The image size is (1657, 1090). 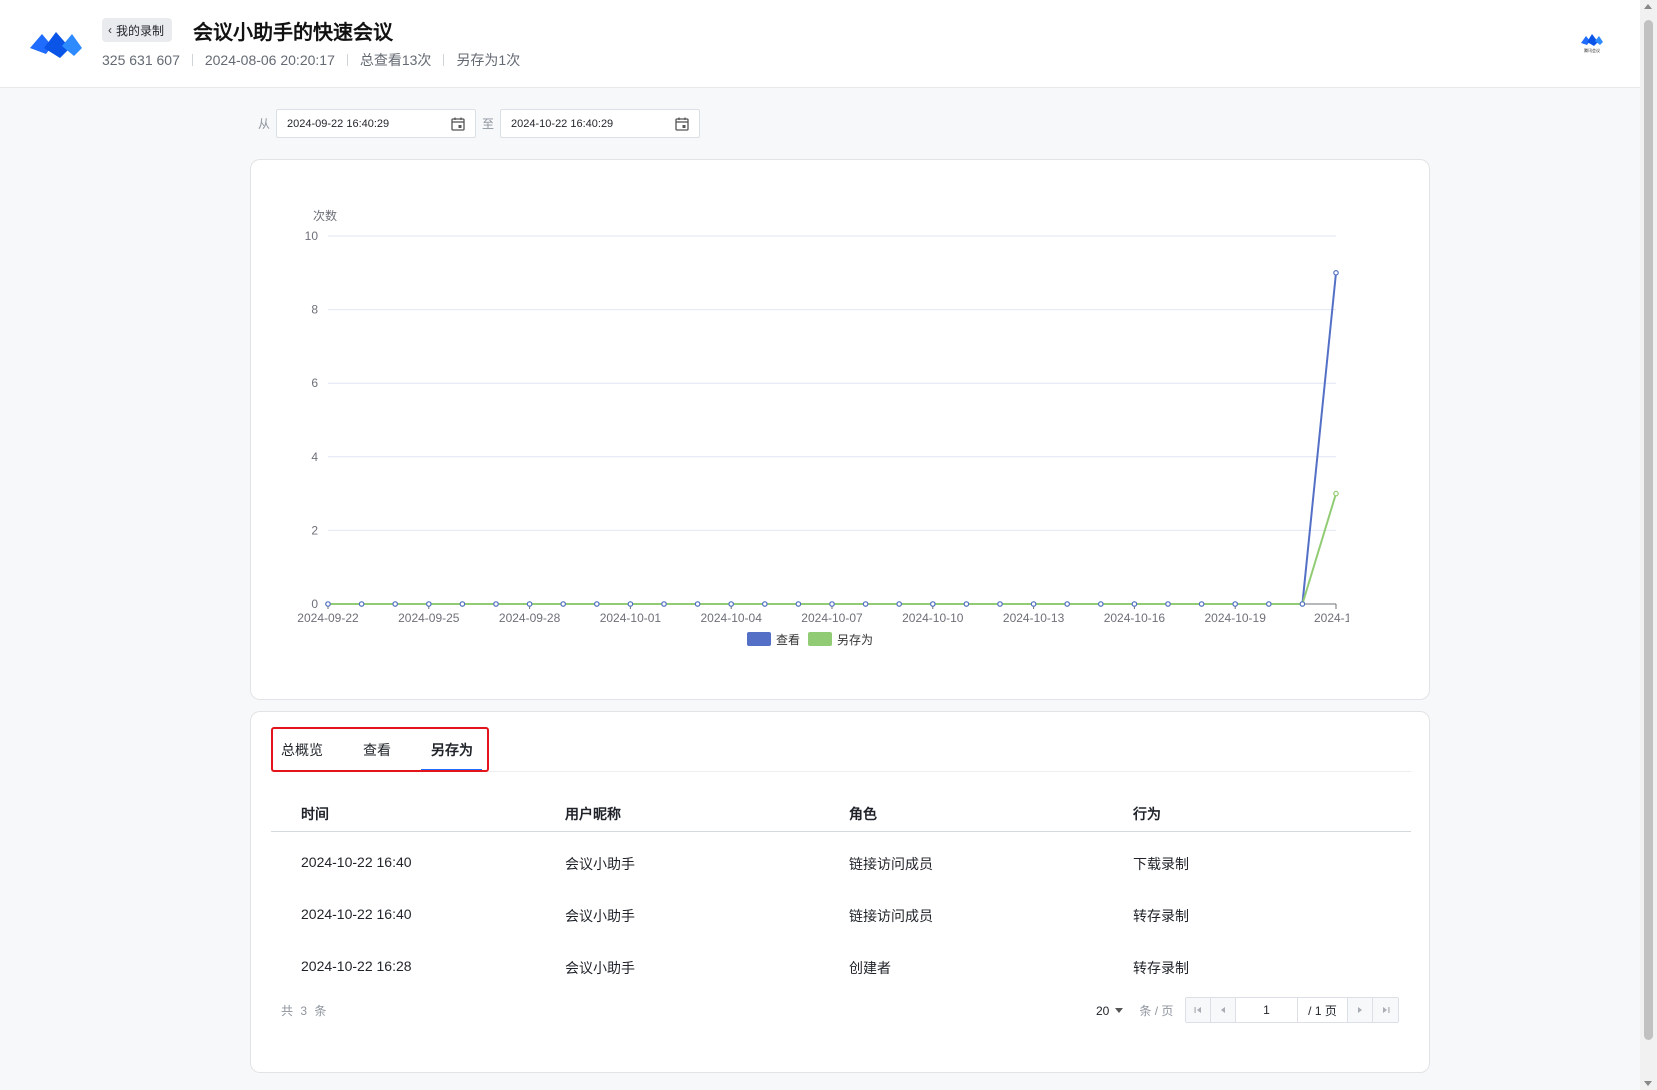 What do you see at coordinates (1034, 618) in the screenshot?
I see `x-tick-label: 2024-10-13` at bounding box center [1034, 618].